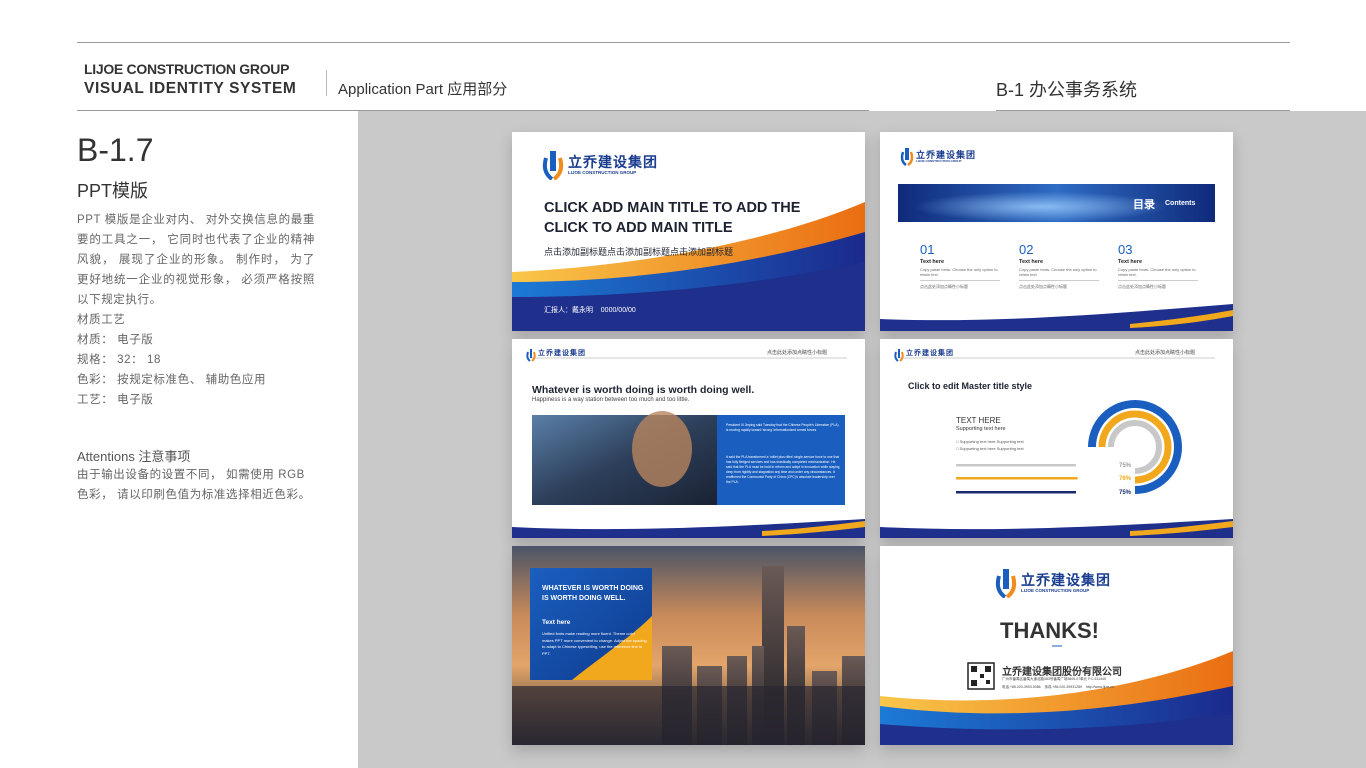 This screenshot has width=1366, height=768. What do you see at coordinates (101, 320) in the screenshot?
I see `spec-item: 材质工艺` at bounding box center [101, 320].